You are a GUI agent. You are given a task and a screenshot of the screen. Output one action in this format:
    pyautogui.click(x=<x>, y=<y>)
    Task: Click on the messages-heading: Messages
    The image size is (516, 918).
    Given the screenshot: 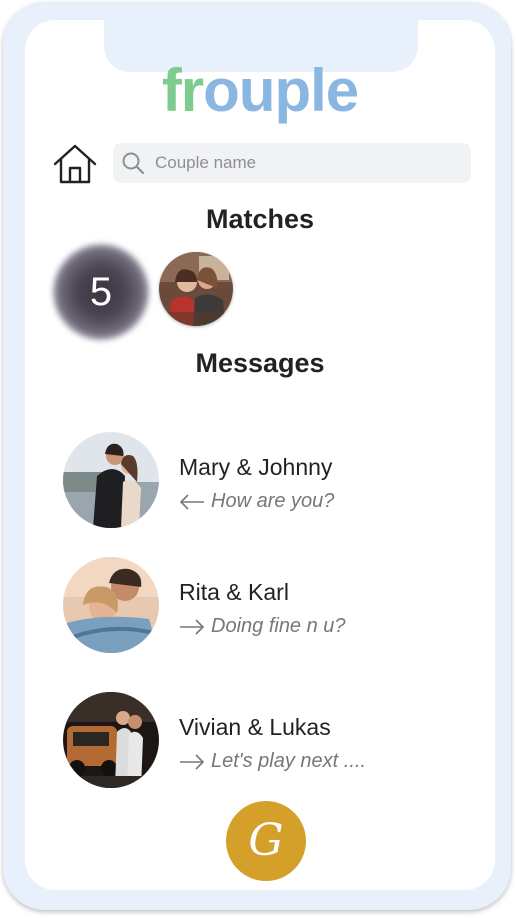 What is the action you would take?
    pyautogui.click(x=260, y=363)
    